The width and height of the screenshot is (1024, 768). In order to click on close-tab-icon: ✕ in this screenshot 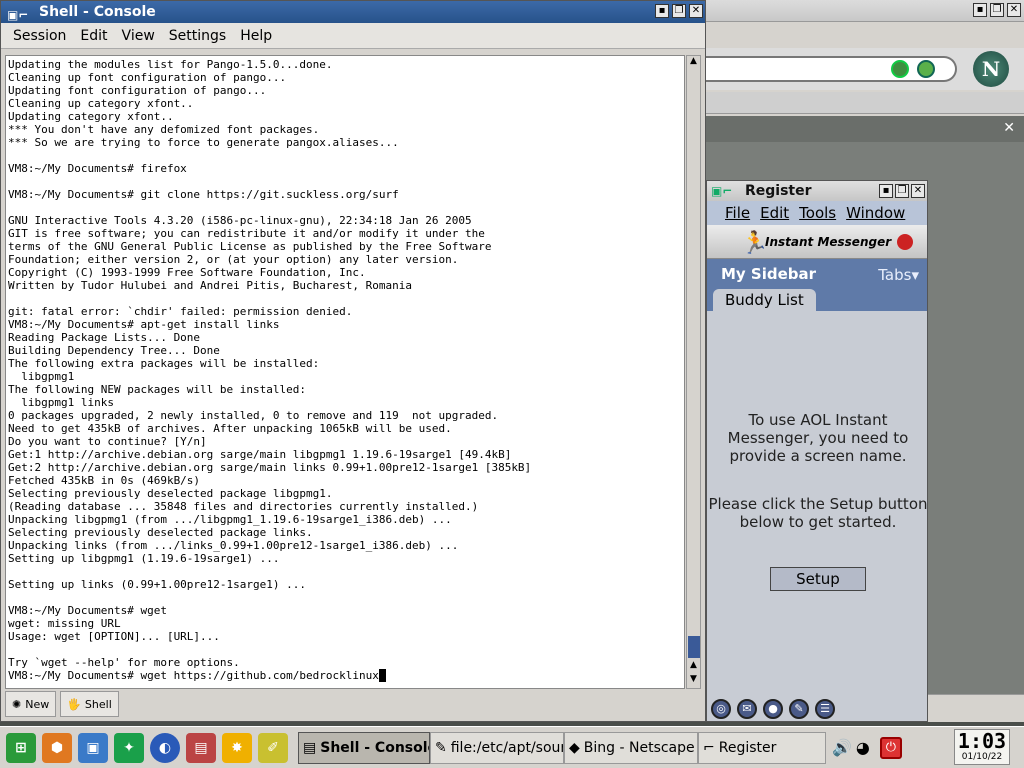, I will do `click(1009, 128)`.